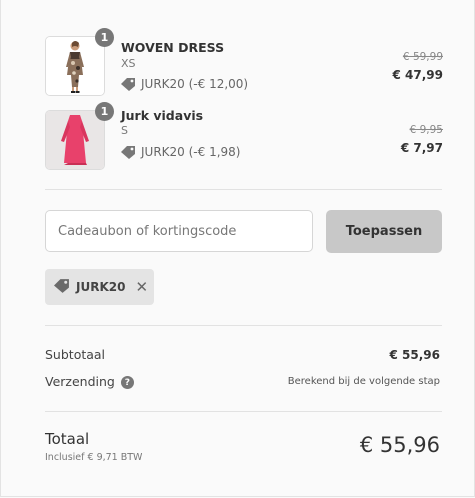  What do you see at coordinates (422, 57) in the screenshot?
I see `original-price: € 59,99` at bounding box center [422, 57].